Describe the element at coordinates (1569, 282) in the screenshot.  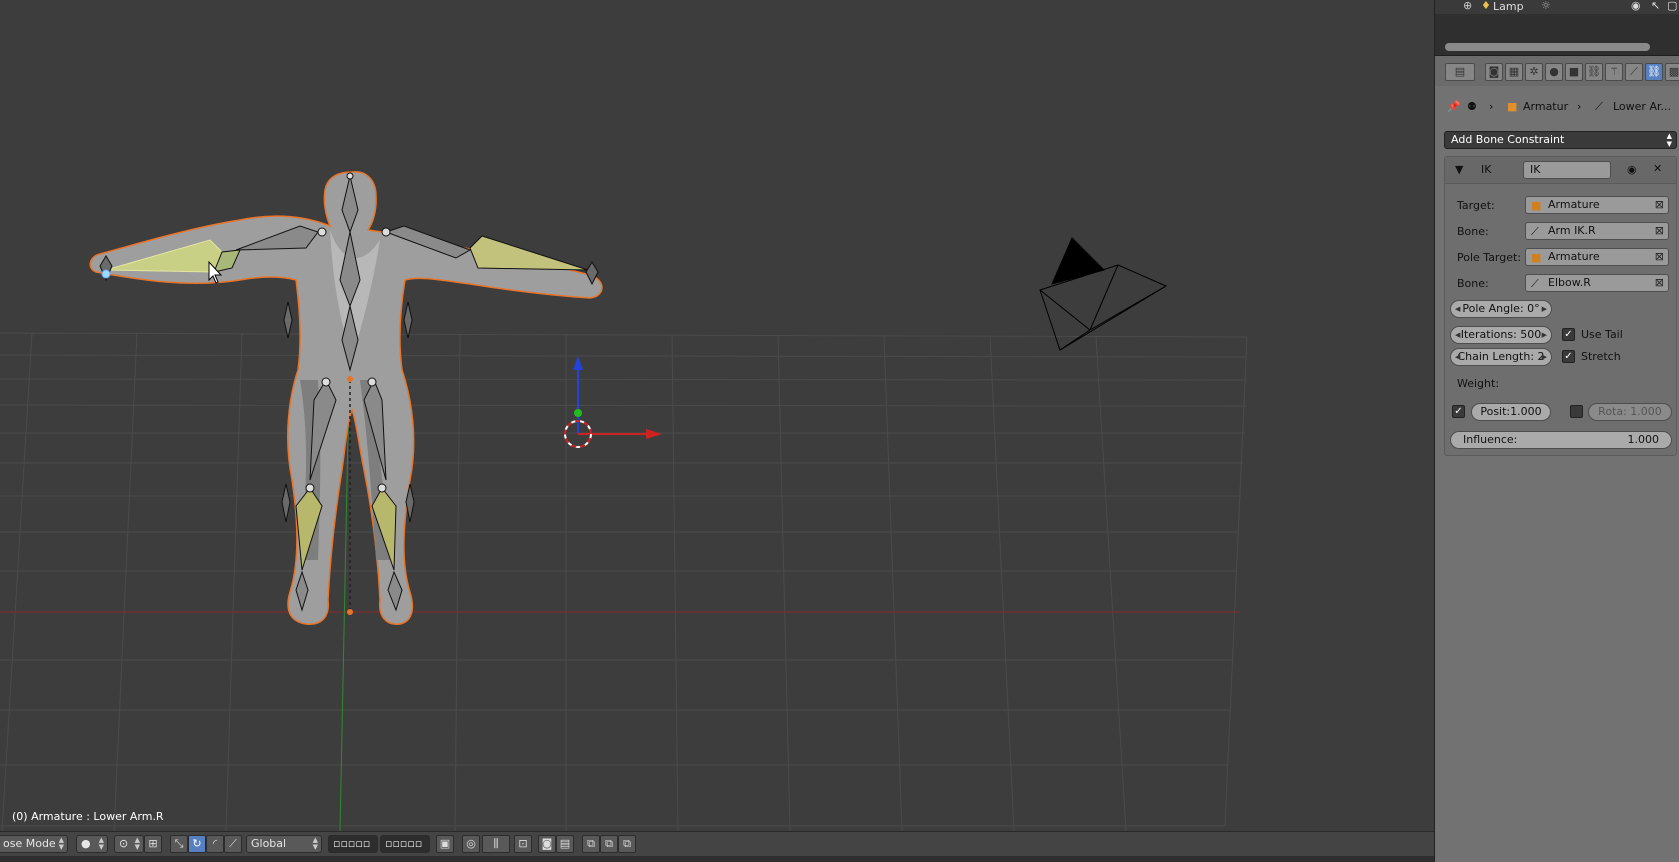
I see `pole-bone-value: Elbow.R` at that location.